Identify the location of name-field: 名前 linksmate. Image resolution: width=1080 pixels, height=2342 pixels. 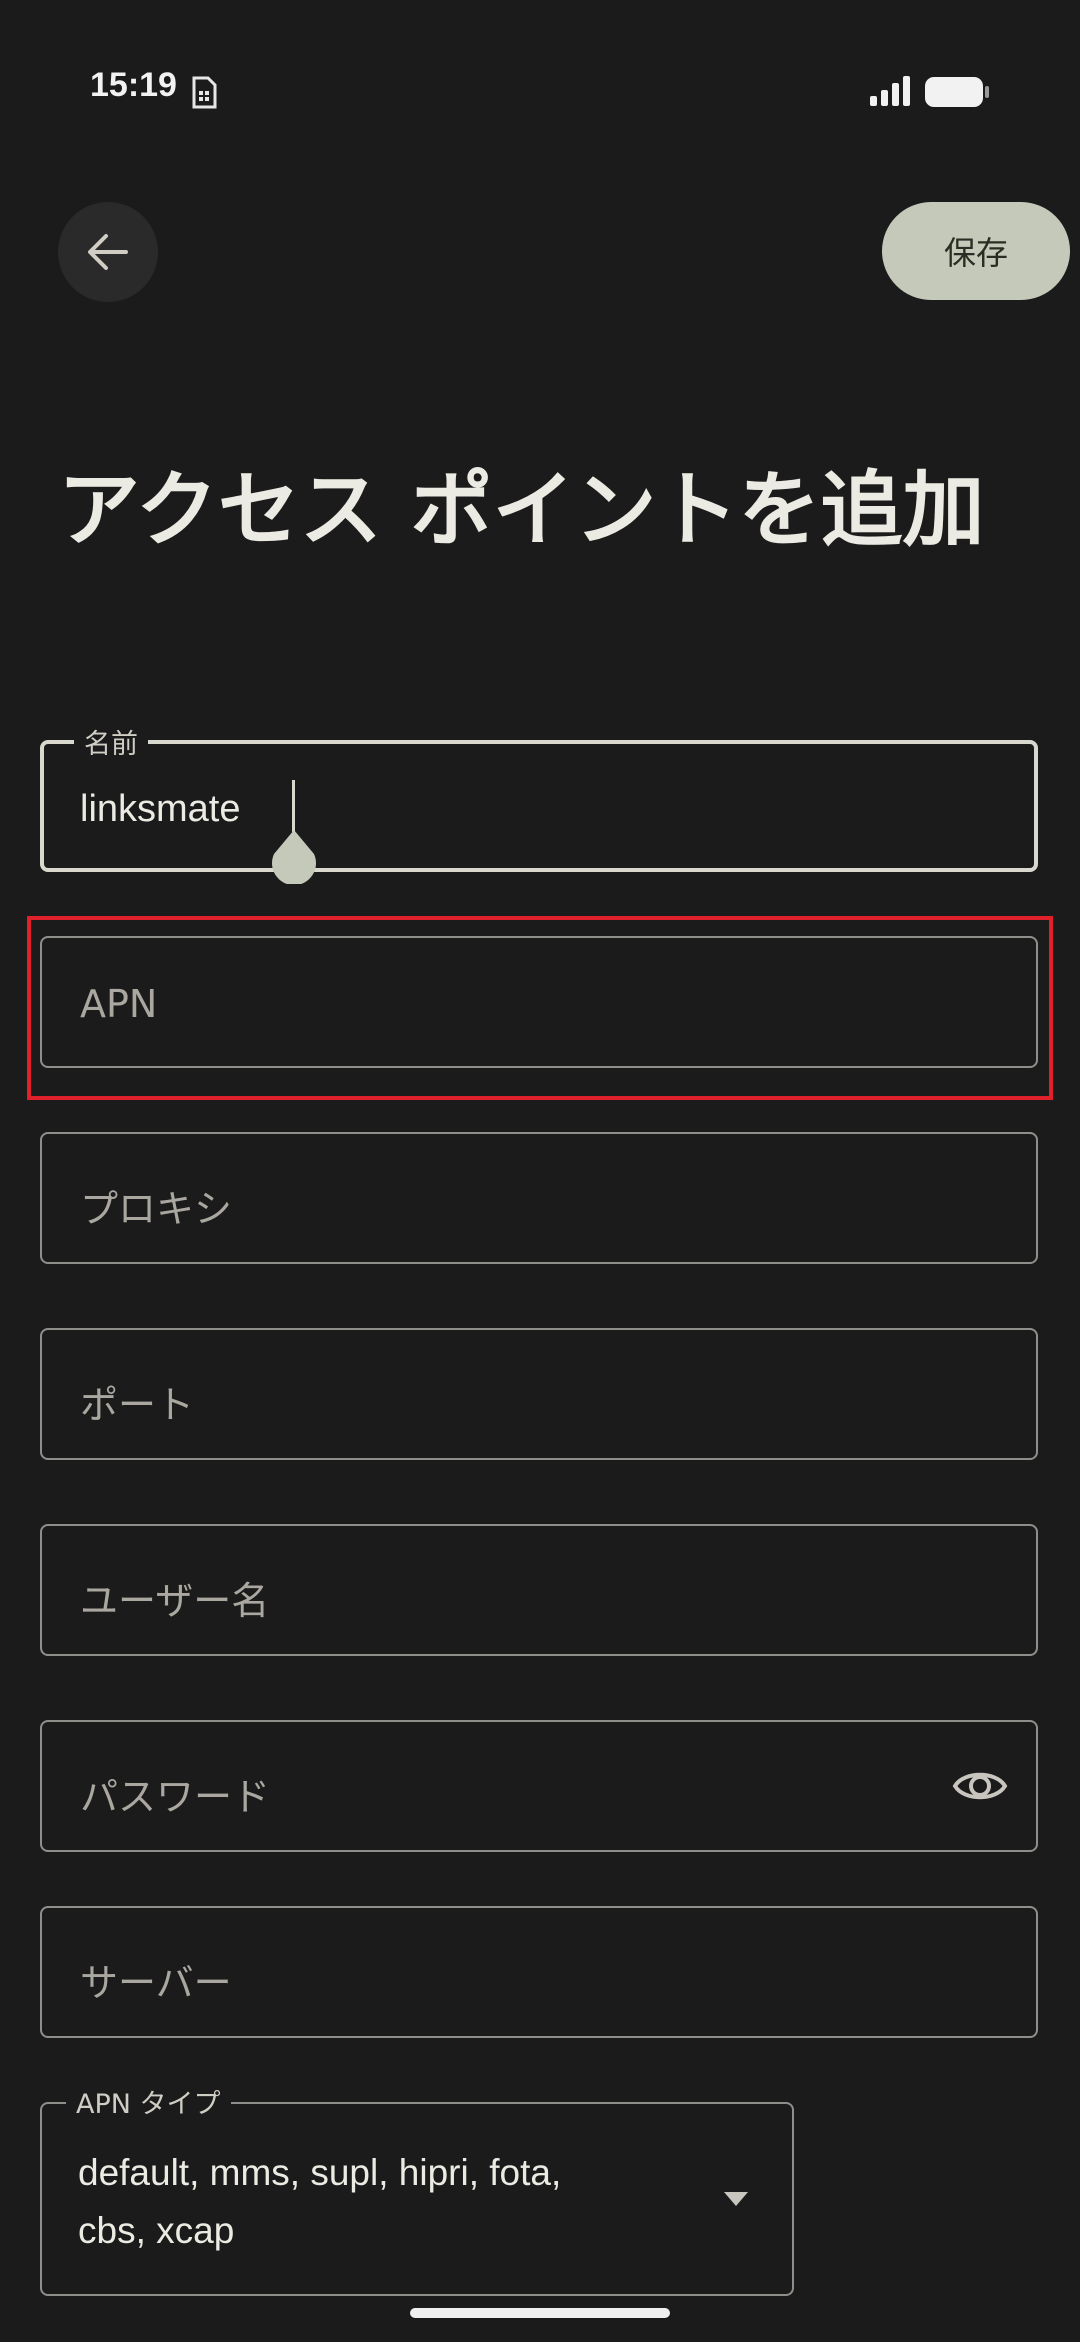
(539, 803).